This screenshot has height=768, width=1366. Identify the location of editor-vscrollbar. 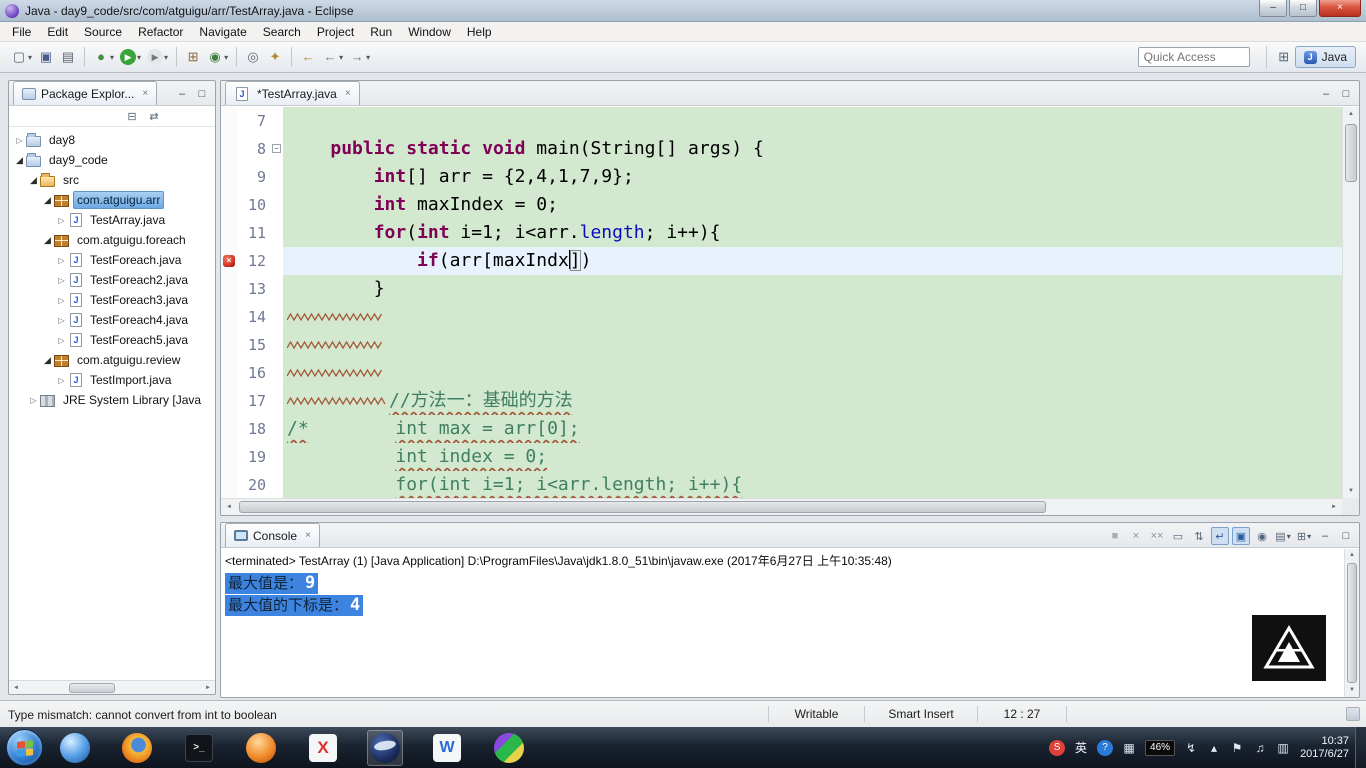
(1350, 302).